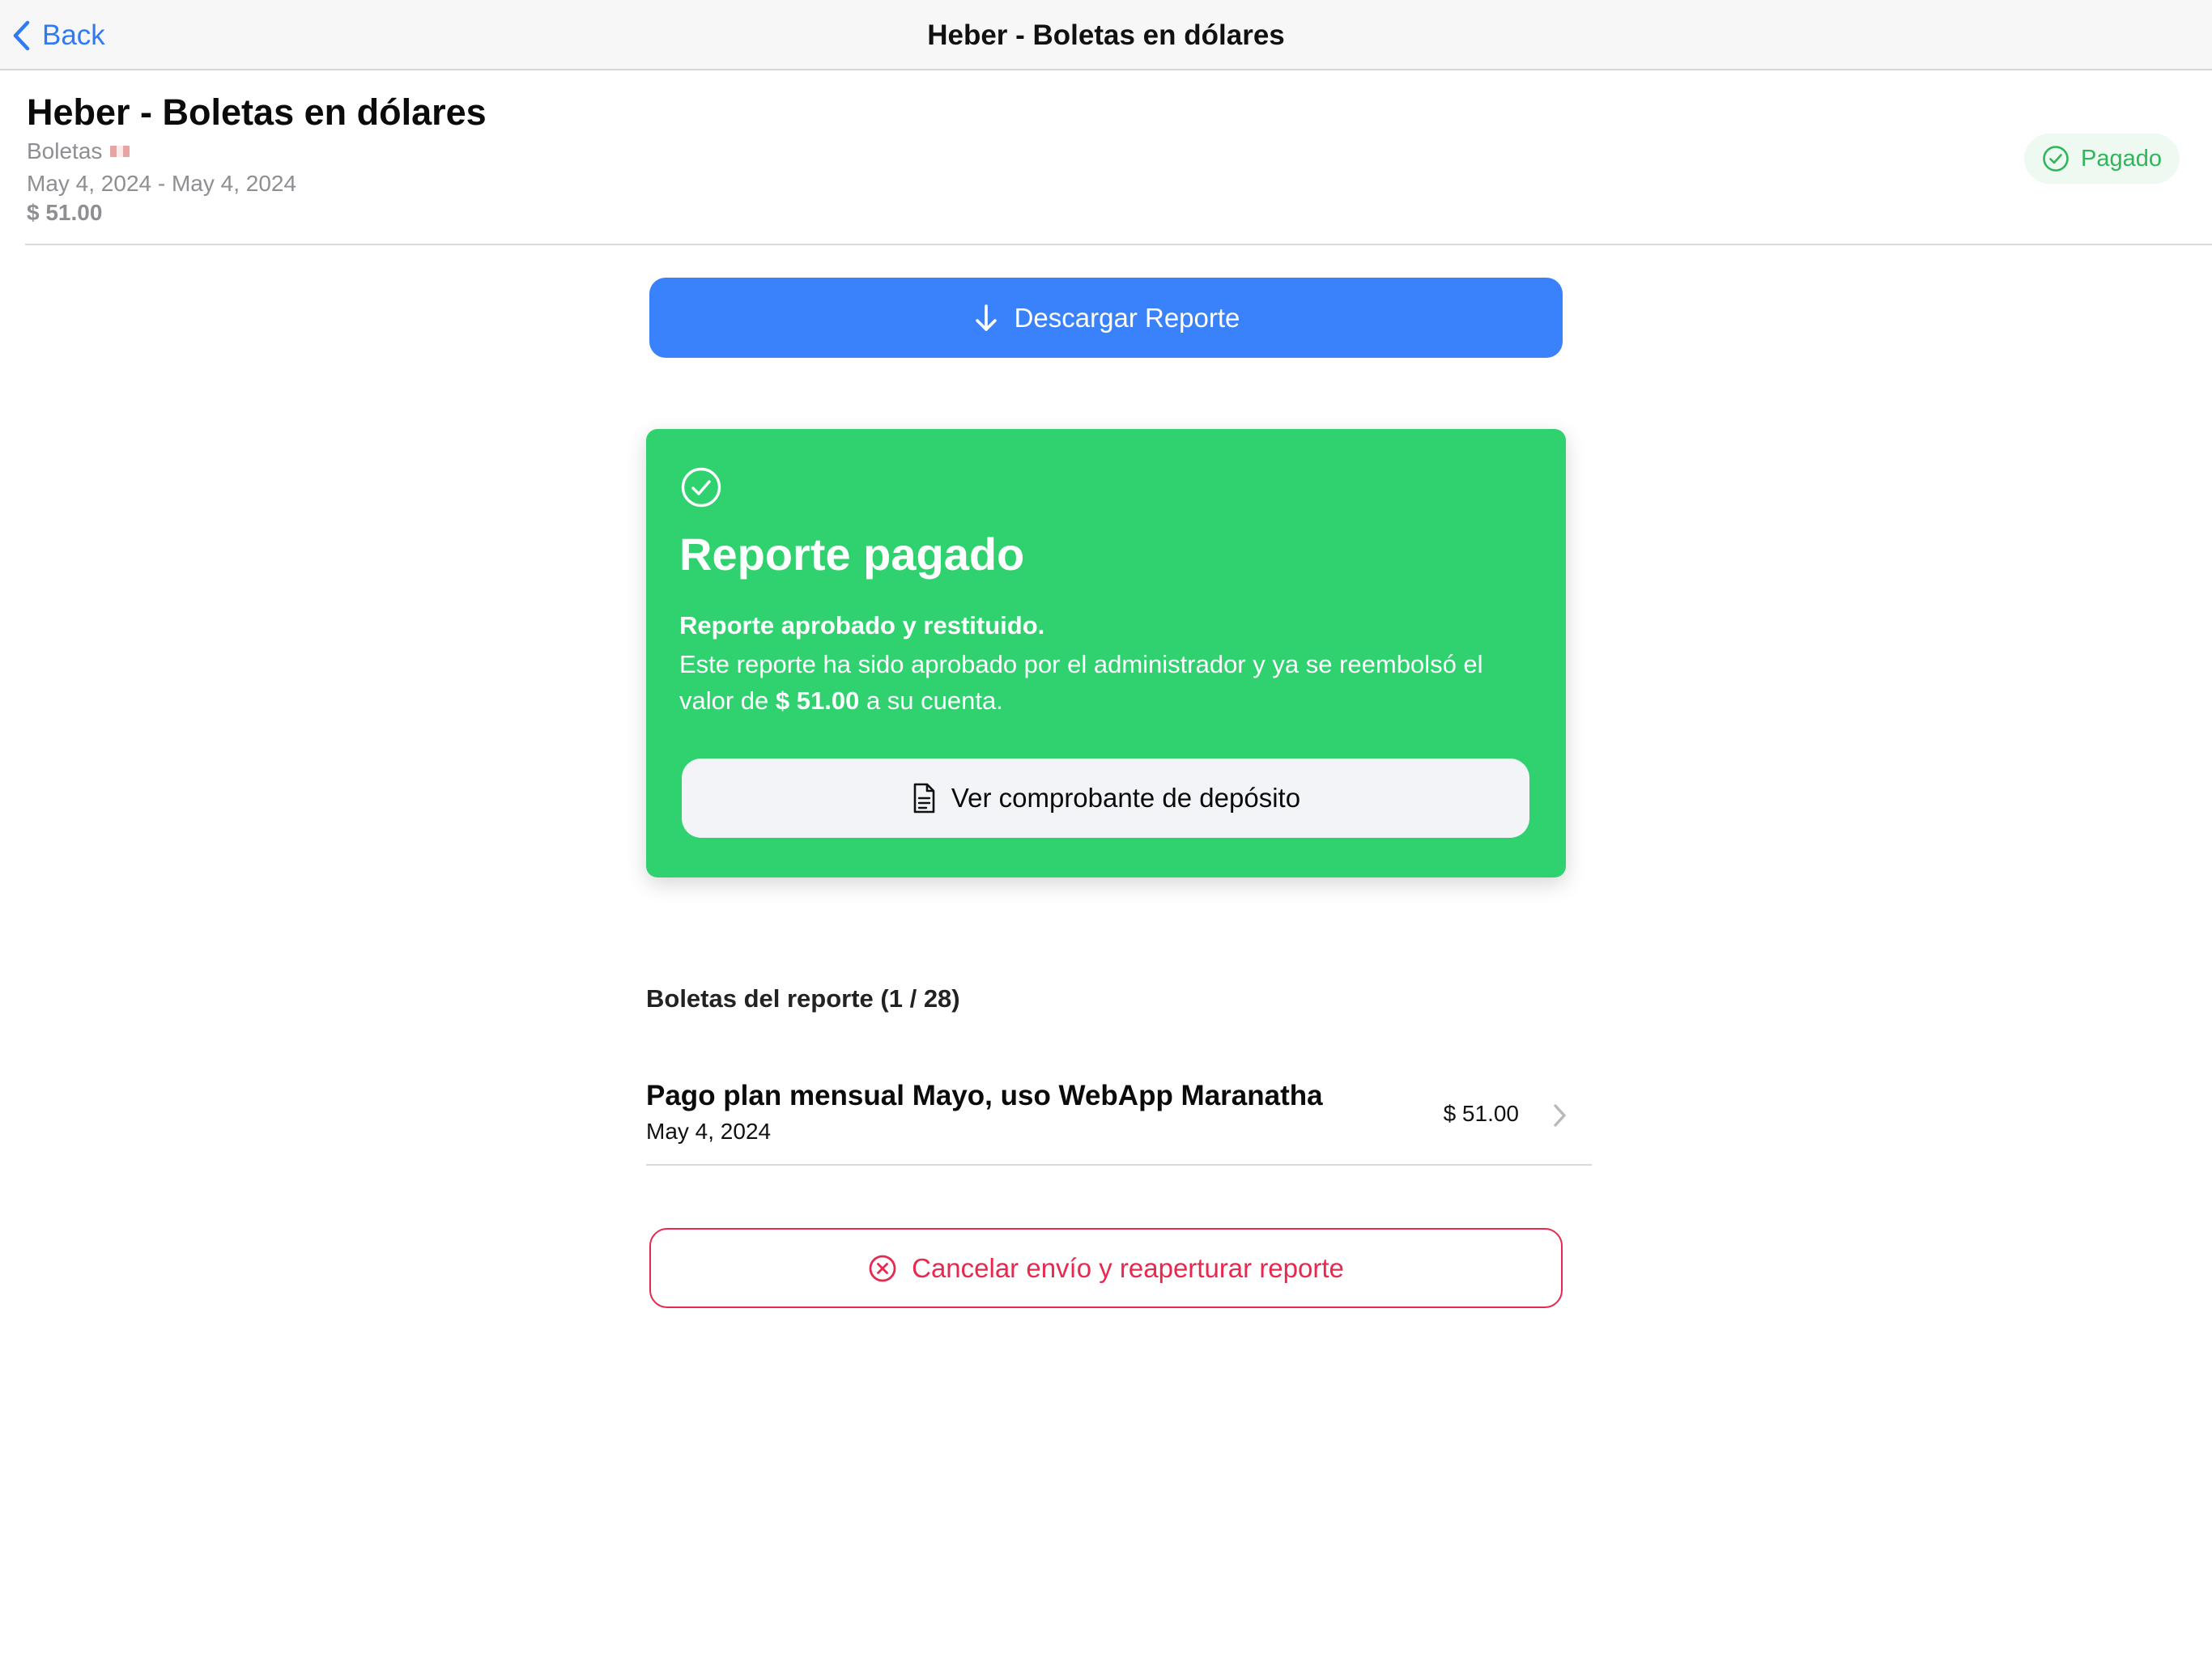 This screenshot has width=2212, height=1657. Describe the element at coordinates (818, 700) in the screenshot. I see `reimbursed-amount: $ 51.00` at that location.